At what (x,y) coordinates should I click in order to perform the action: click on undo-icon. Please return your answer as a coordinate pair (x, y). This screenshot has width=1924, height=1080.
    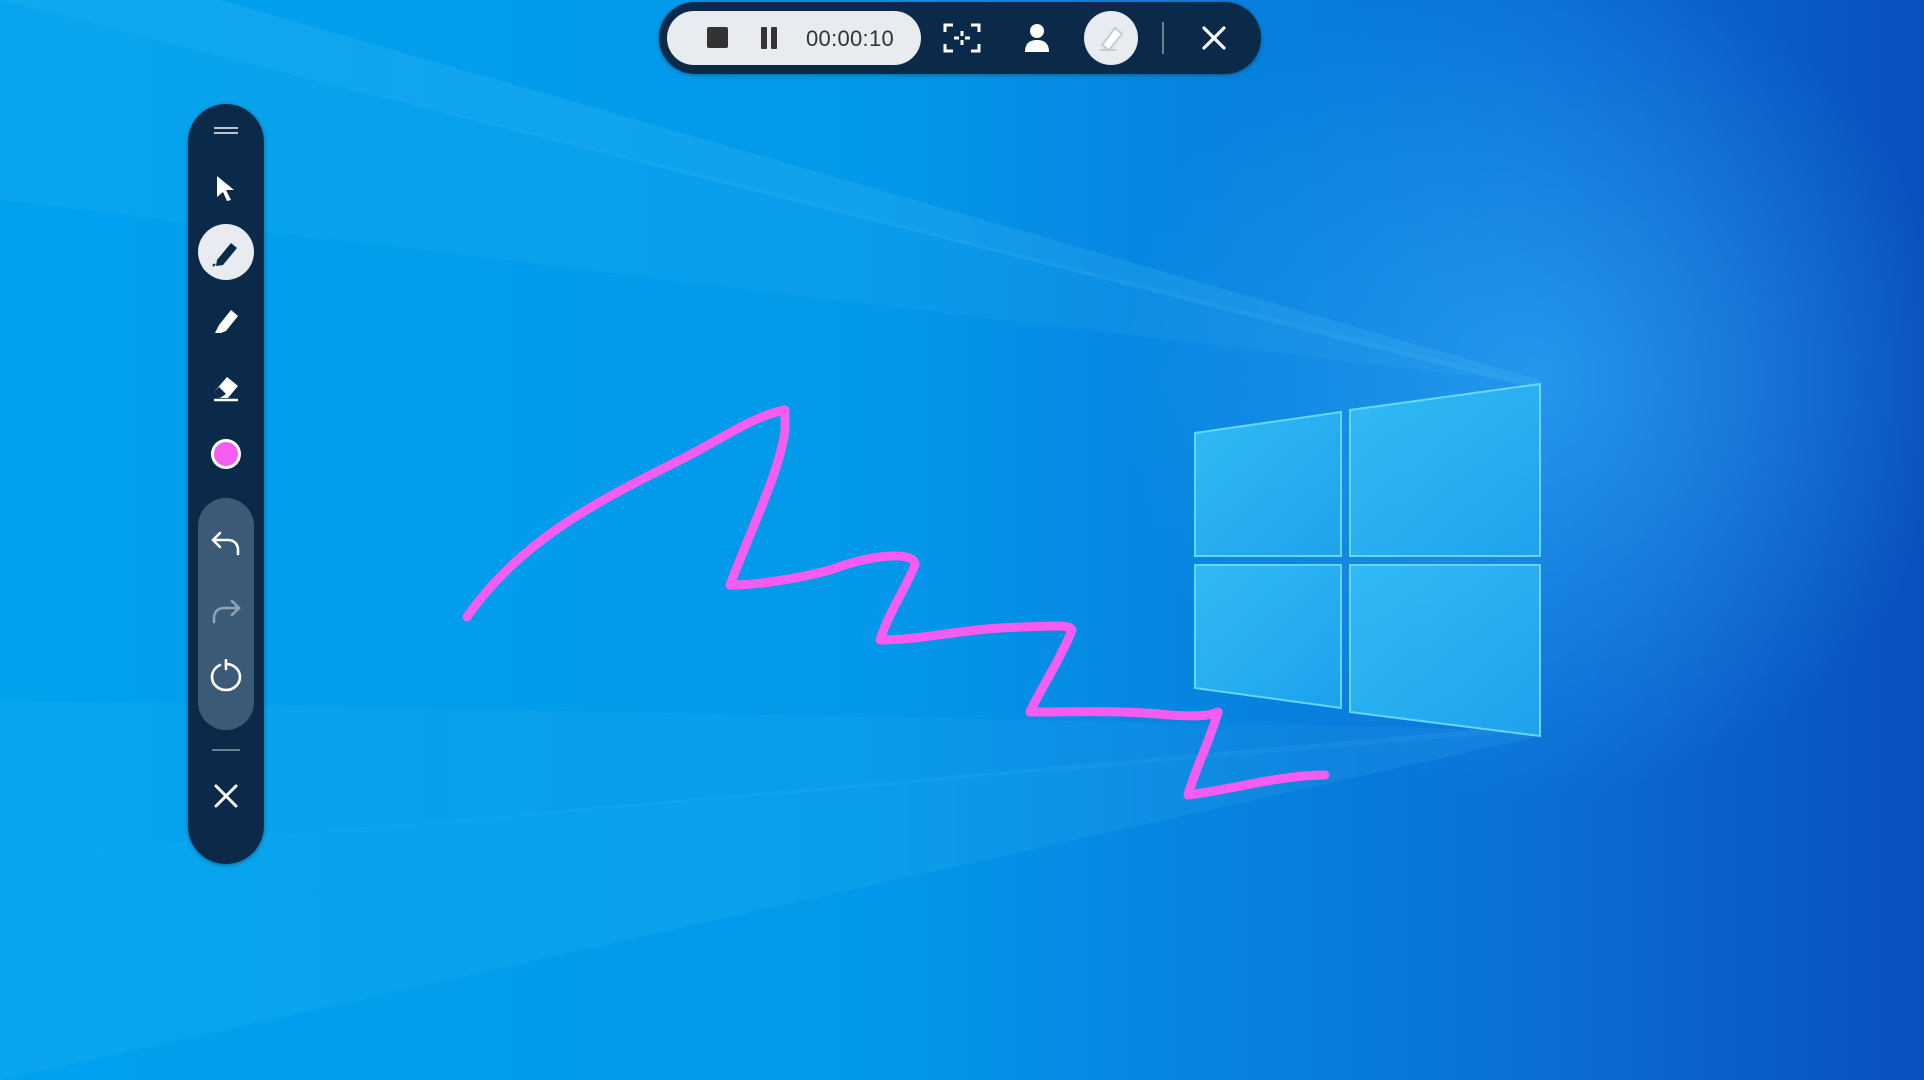
    Looking at the image, I should click on (225, 543).